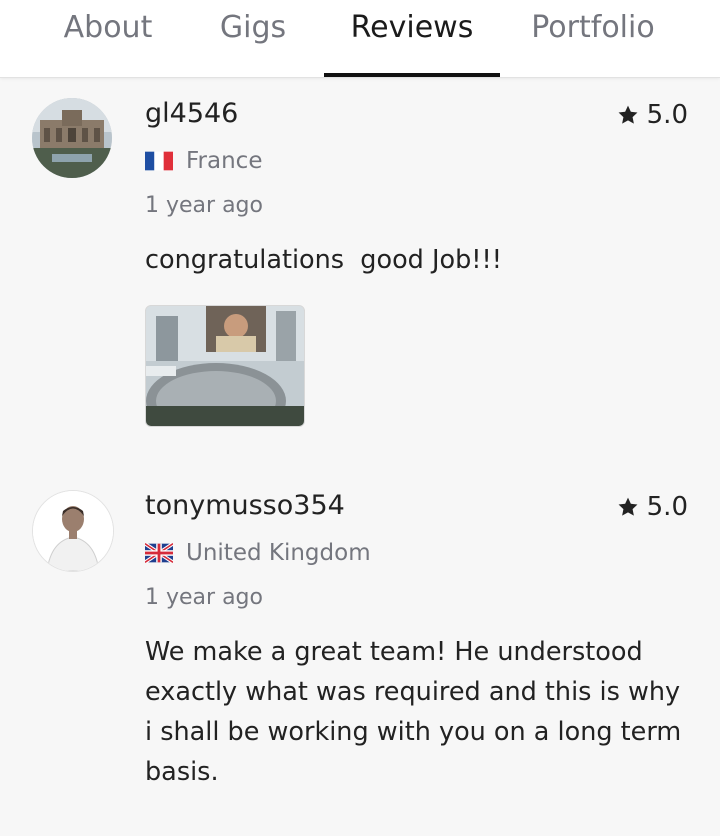  I want to click on tab-gigs-label: Gigs, so click(253, 27).